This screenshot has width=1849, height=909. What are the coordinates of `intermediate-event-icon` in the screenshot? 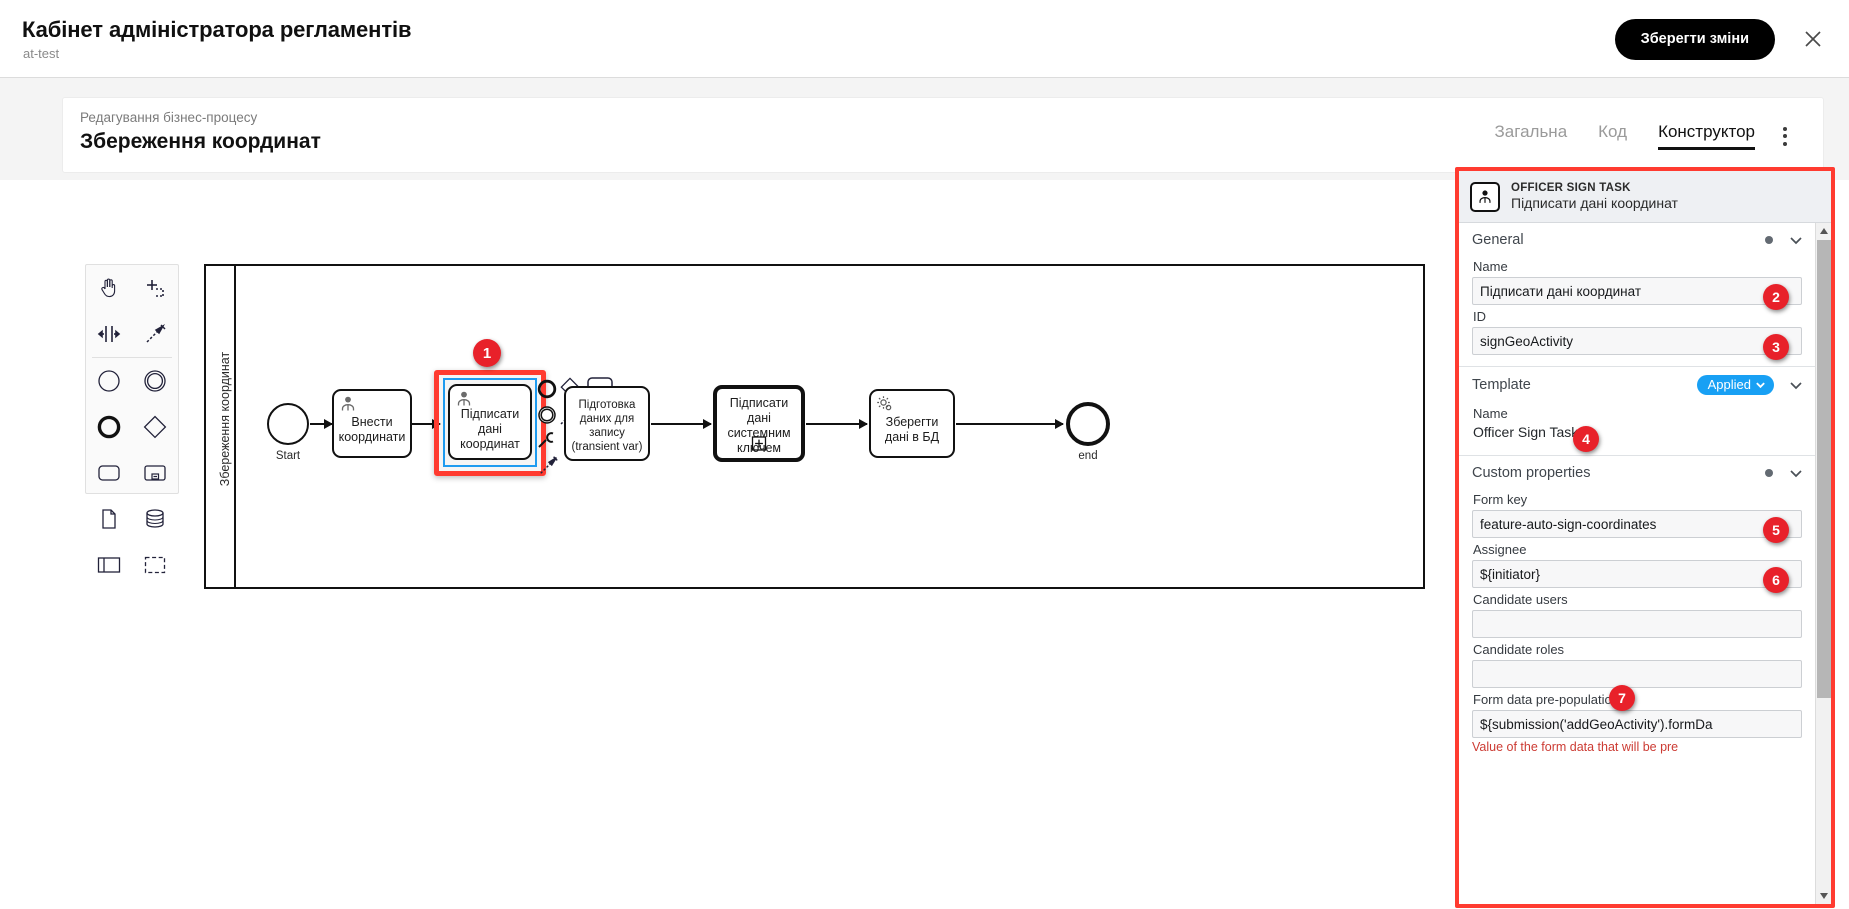 It's located at (155, 381).